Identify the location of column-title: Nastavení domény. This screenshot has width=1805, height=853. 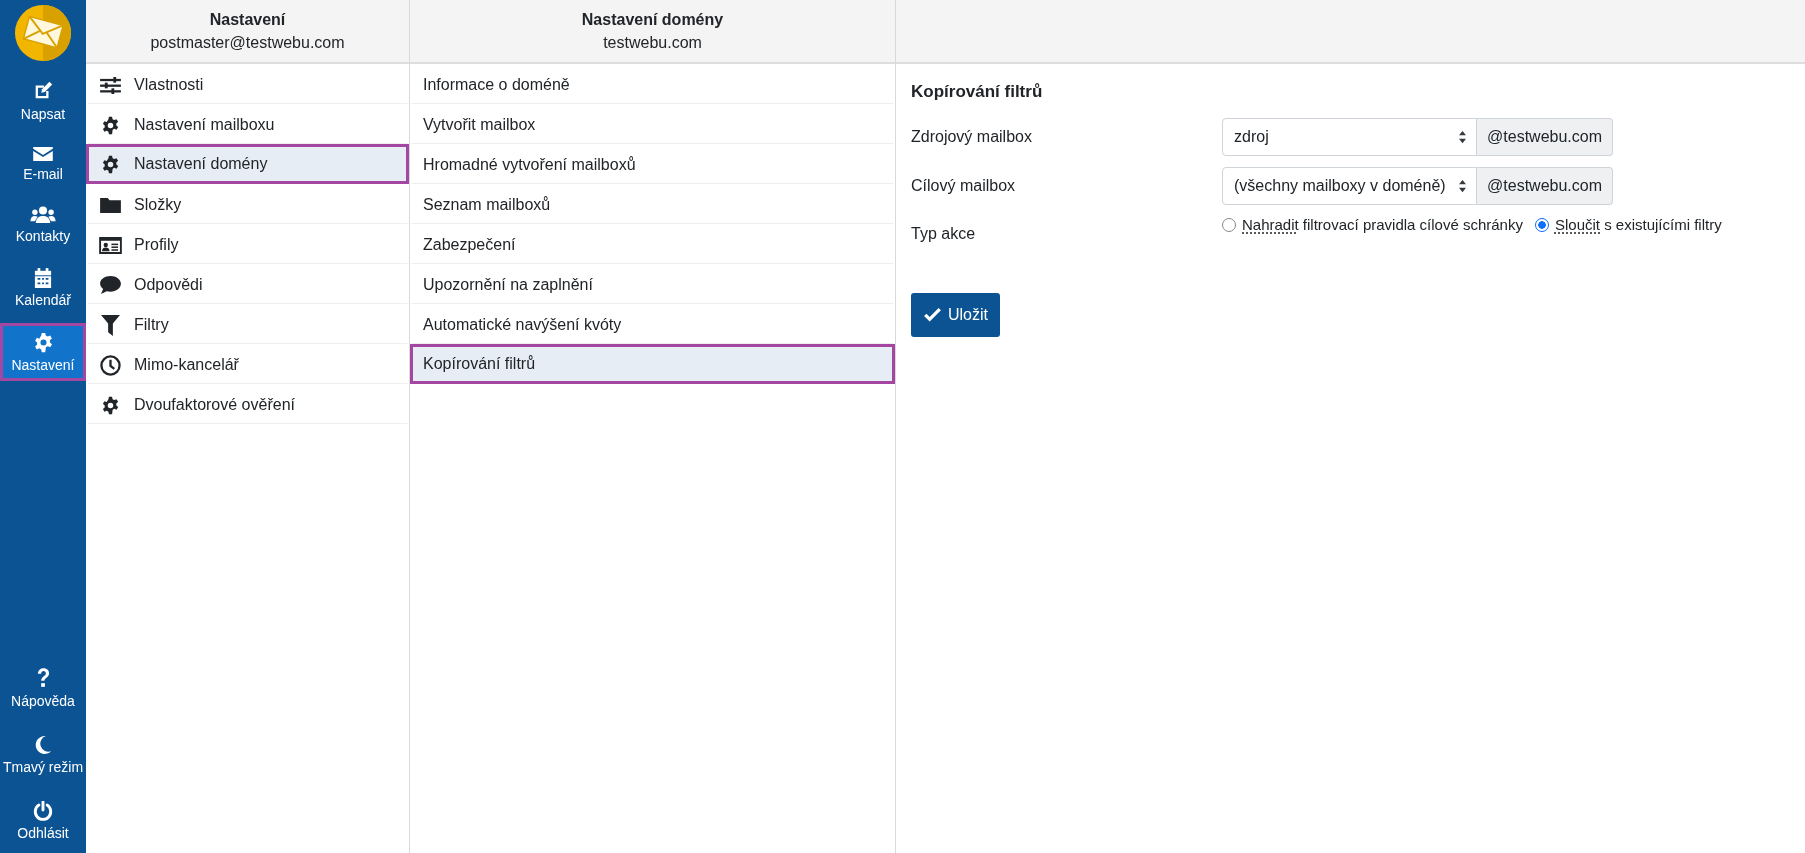
(652, 19).